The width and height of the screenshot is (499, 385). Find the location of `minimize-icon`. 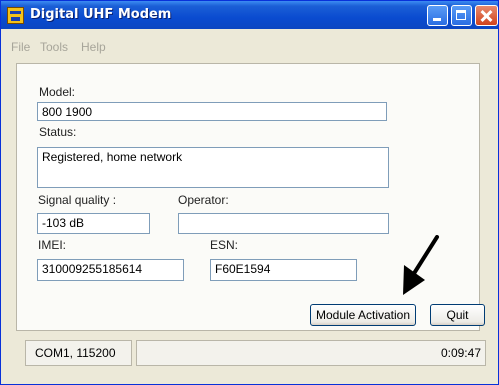

minimize-icon is located at coordinates (437, 15).